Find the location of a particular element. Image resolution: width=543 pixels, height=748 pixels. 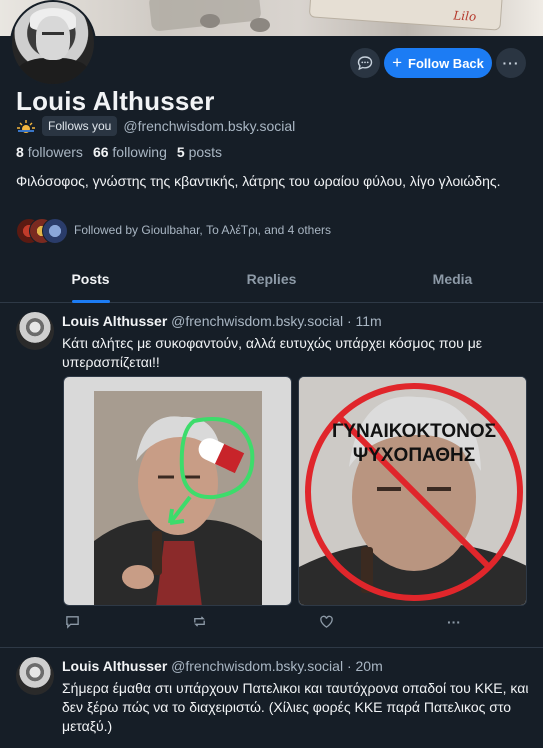

post-time: · 20m is located at coordinates (365, 666).